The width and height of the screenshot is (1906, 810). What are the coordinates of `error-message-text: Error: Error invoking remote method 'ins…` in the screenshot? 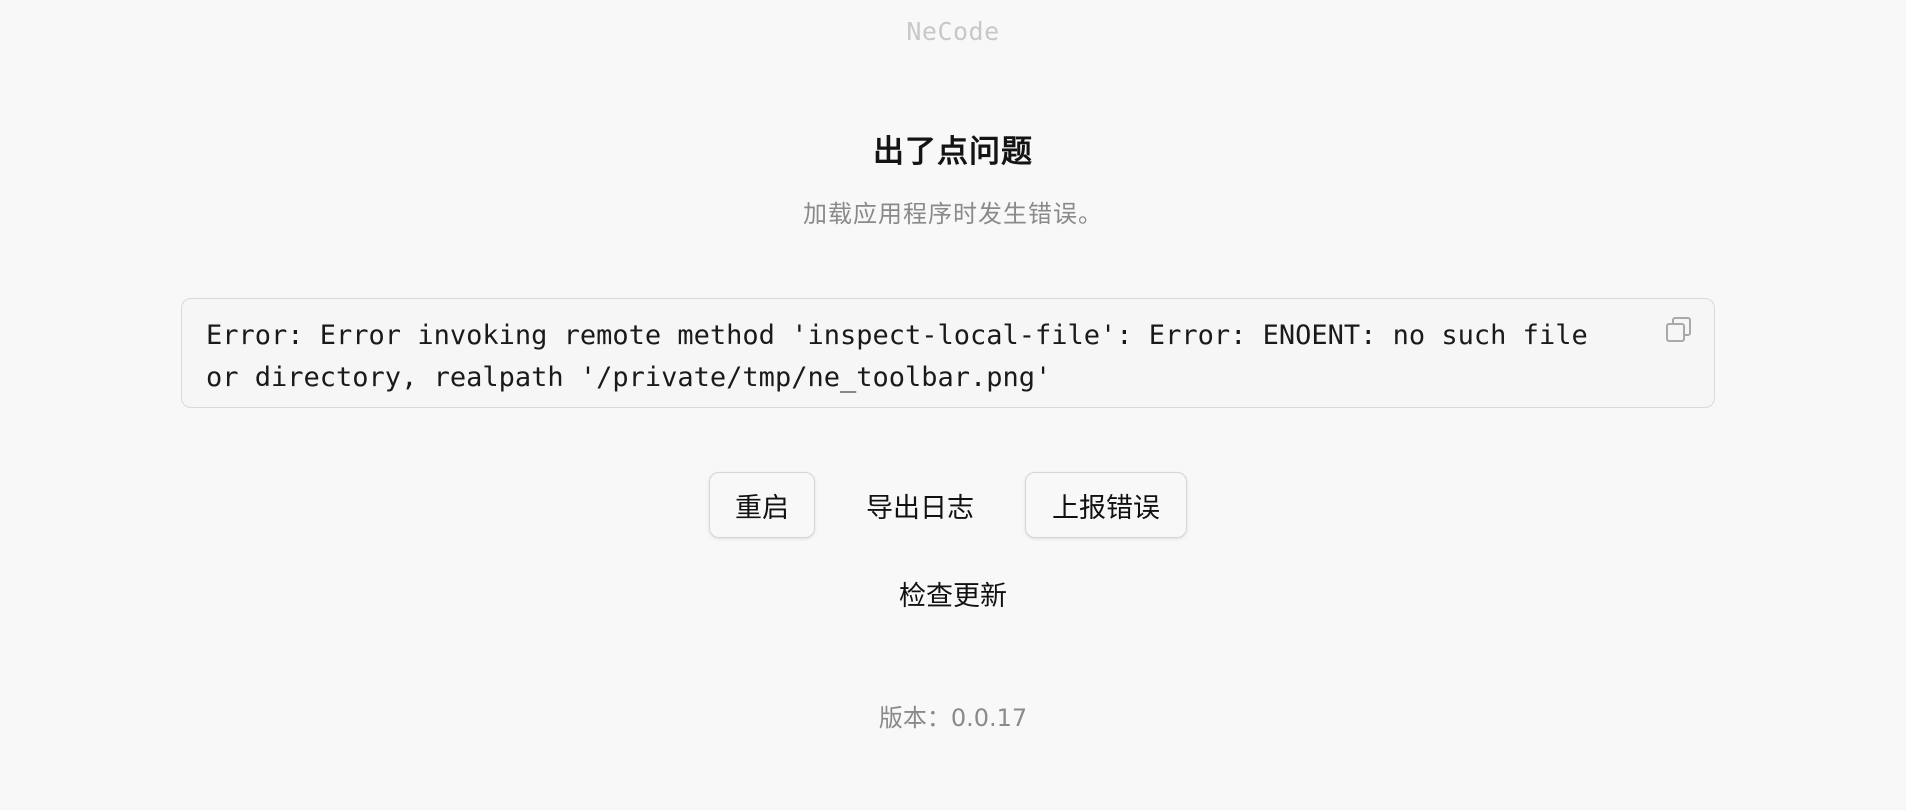 It's located at (915, 357).